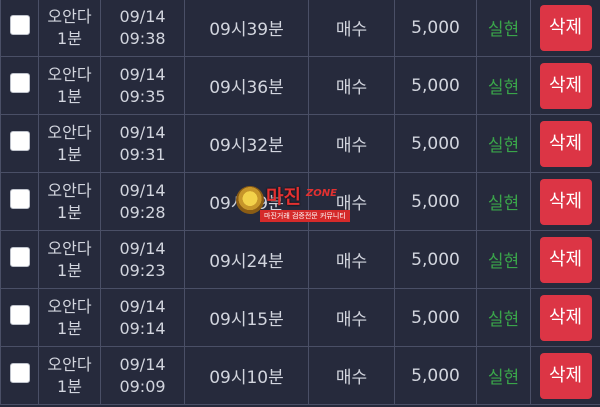  I want to click on table-row: 오안다 1분 09/14 09:28 09시29분 매수 5,000 실현 삭제, so click(300, 201).